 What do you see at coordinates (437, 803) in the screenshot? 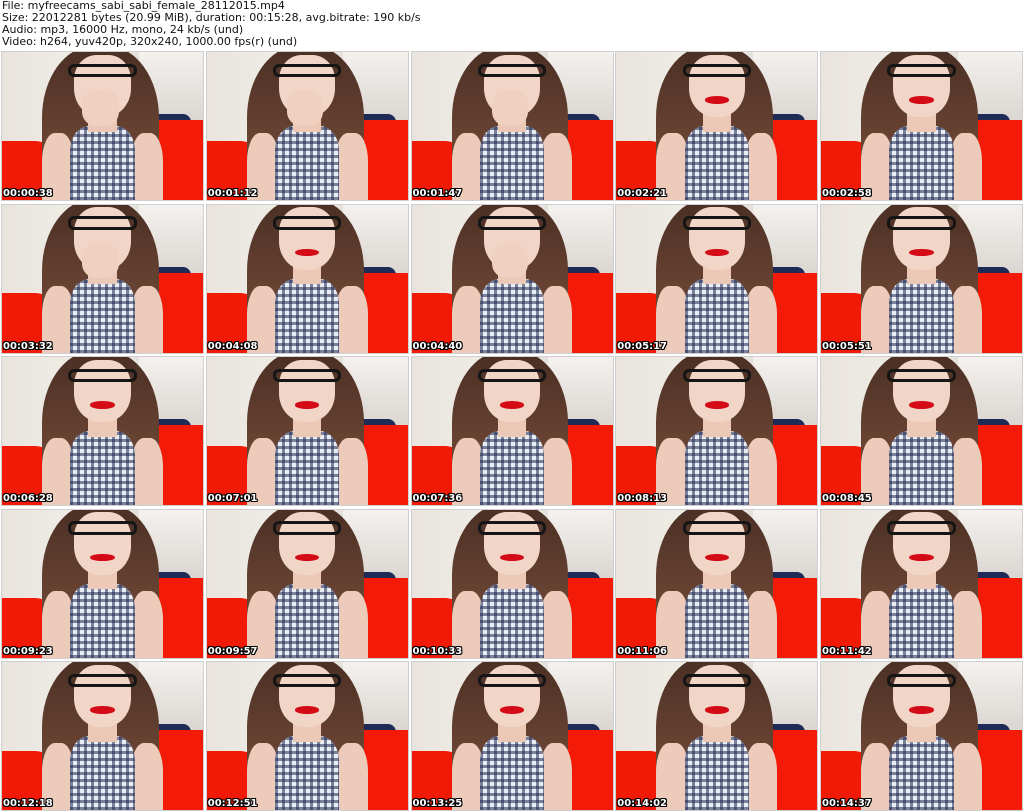
I see `frame-timestamp: 00:13:25` at bounding box center [437, 803].